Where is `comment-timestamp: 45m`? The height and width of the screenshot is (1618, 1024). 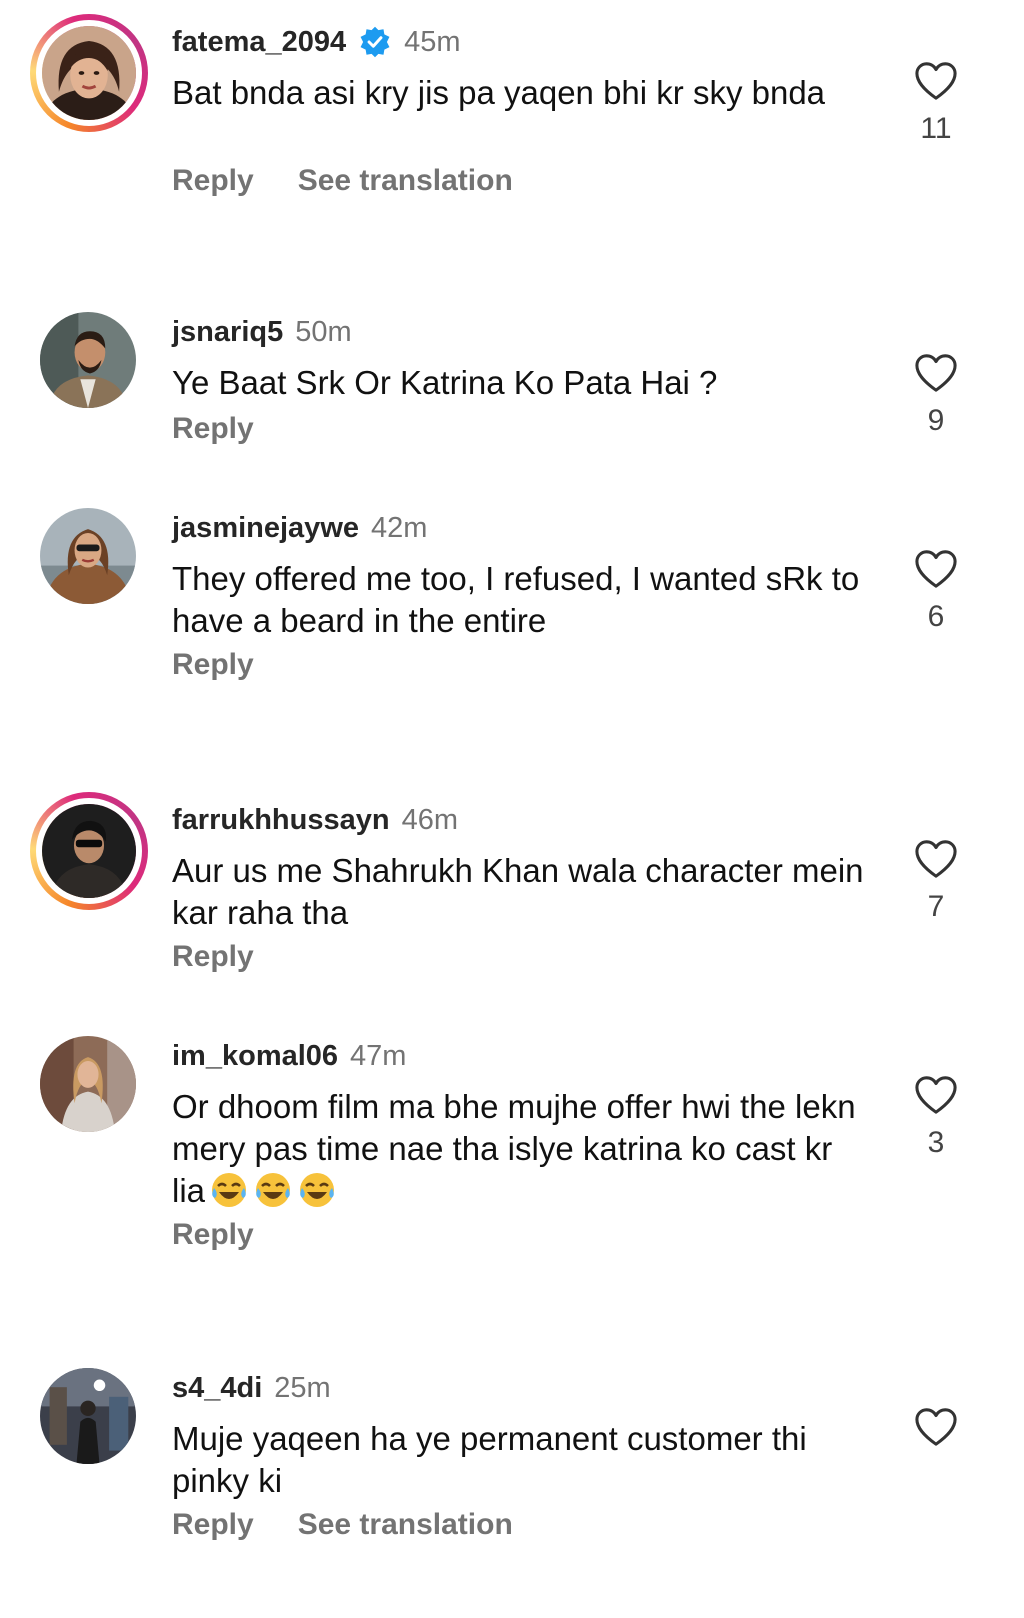
comment-timestamp: 45m is located at coordinates (432, 41).